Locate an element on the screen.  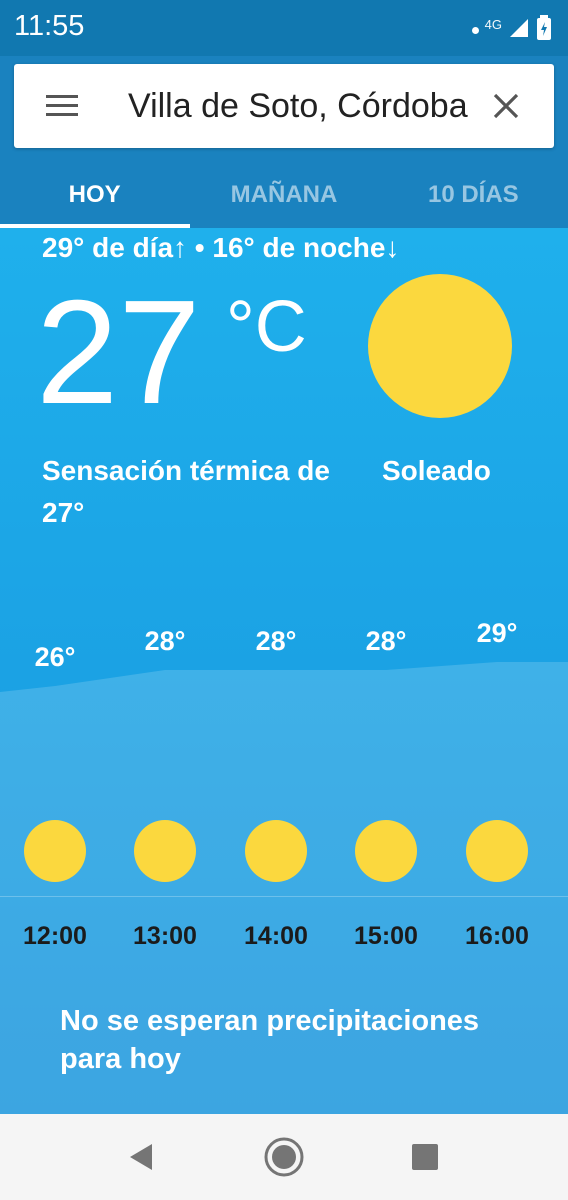
home-button is located at coordinates (284, 1157).